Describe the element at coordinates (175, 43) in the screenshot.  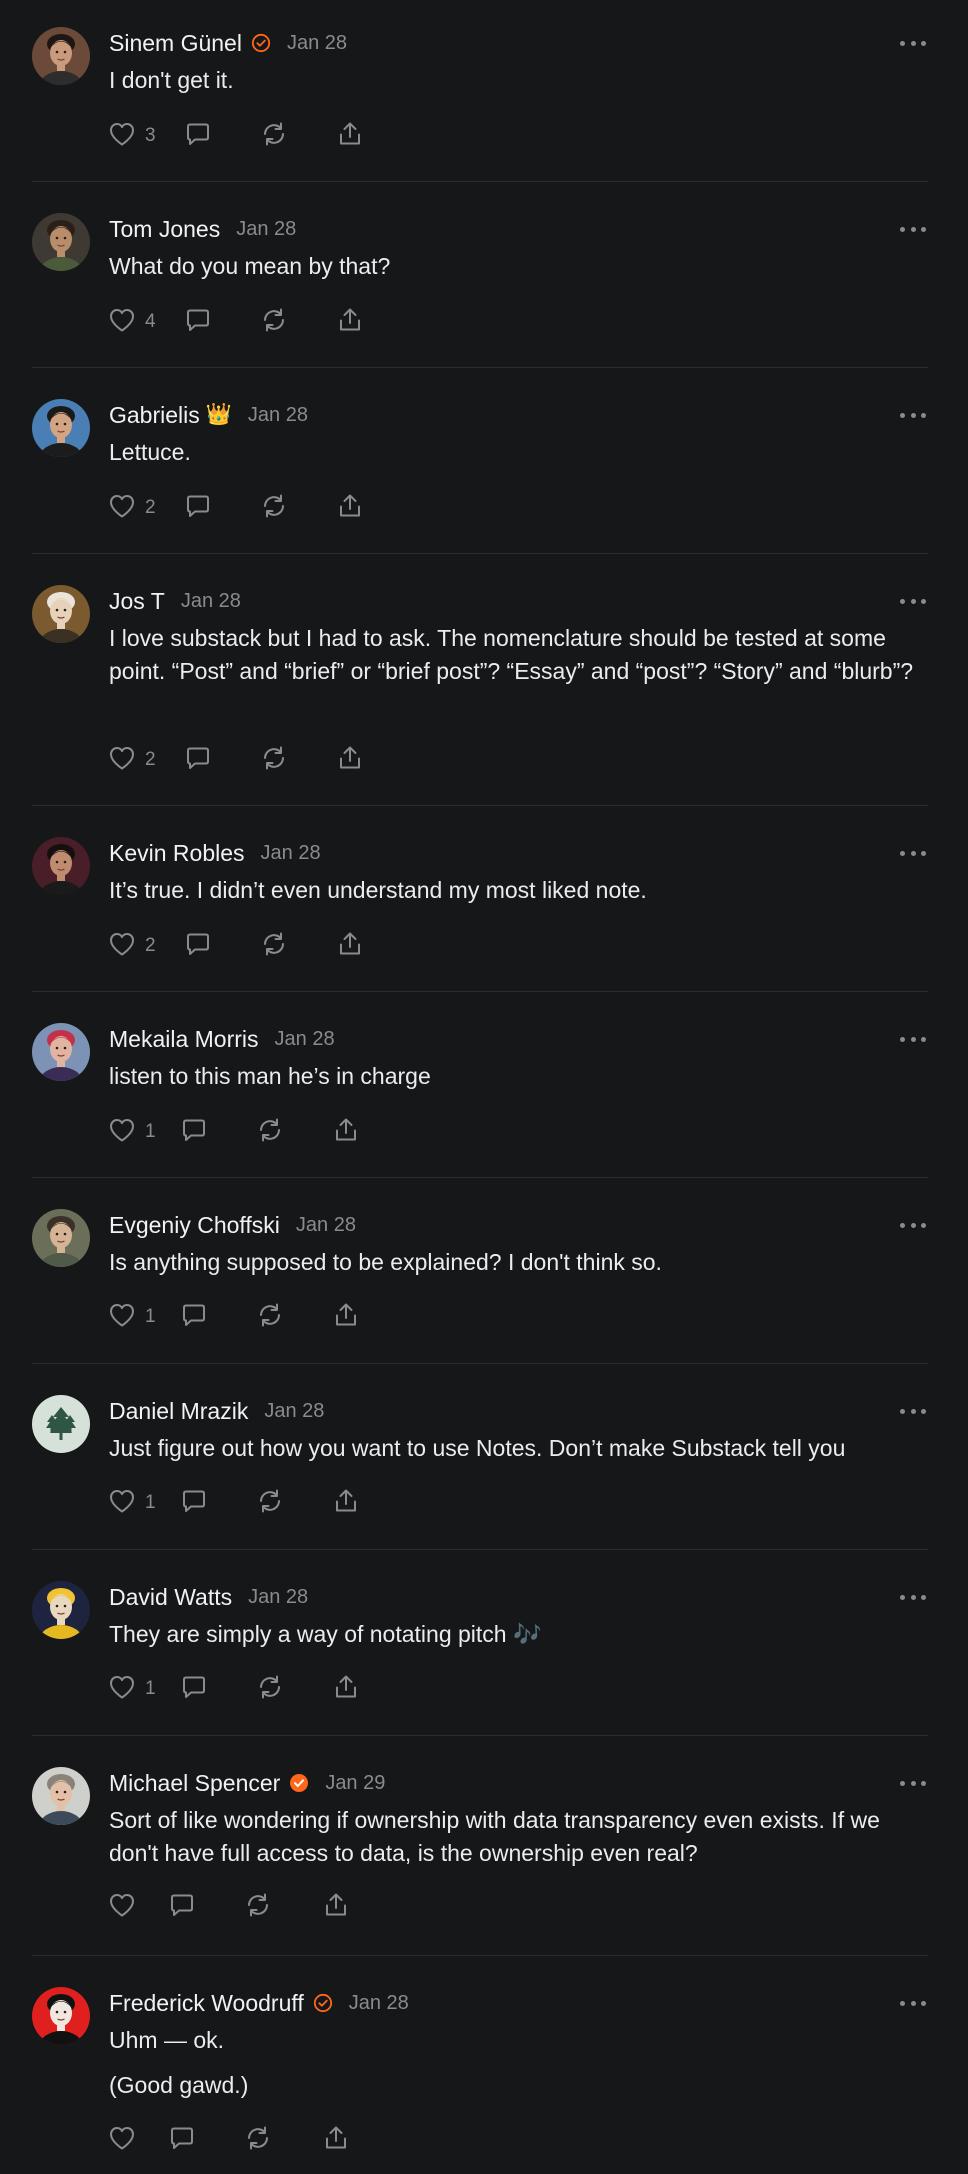
I see `author-name: Sinem Günel` at that location.